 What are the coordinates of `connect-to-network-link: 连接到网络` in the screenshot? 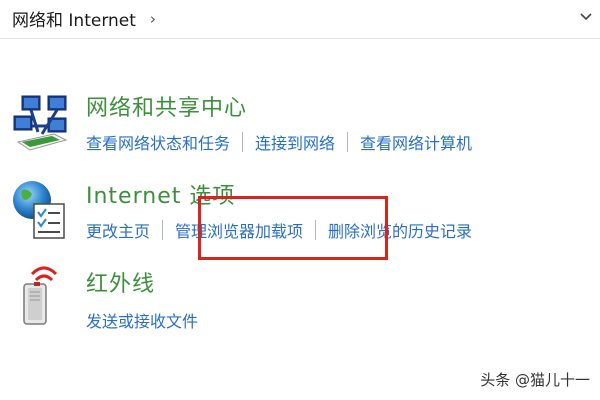 It's located at (295, 142).